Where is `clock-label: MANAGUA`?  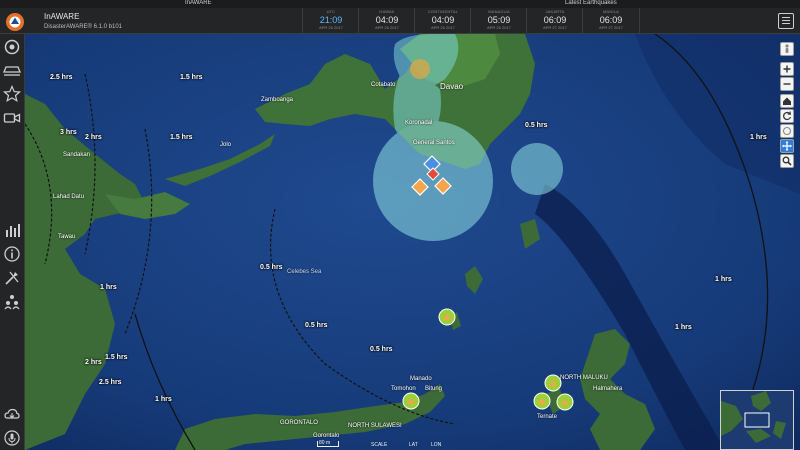
clock-label: MANAGUA is located at coordinates (499, 11).